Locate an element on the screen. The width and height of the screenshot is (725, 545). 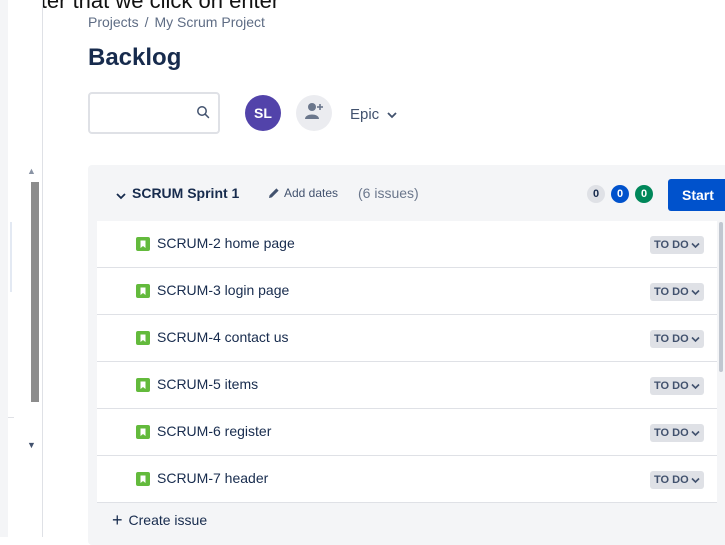
issue-key: SCRUM-7 is located at coordinates (189, 478).